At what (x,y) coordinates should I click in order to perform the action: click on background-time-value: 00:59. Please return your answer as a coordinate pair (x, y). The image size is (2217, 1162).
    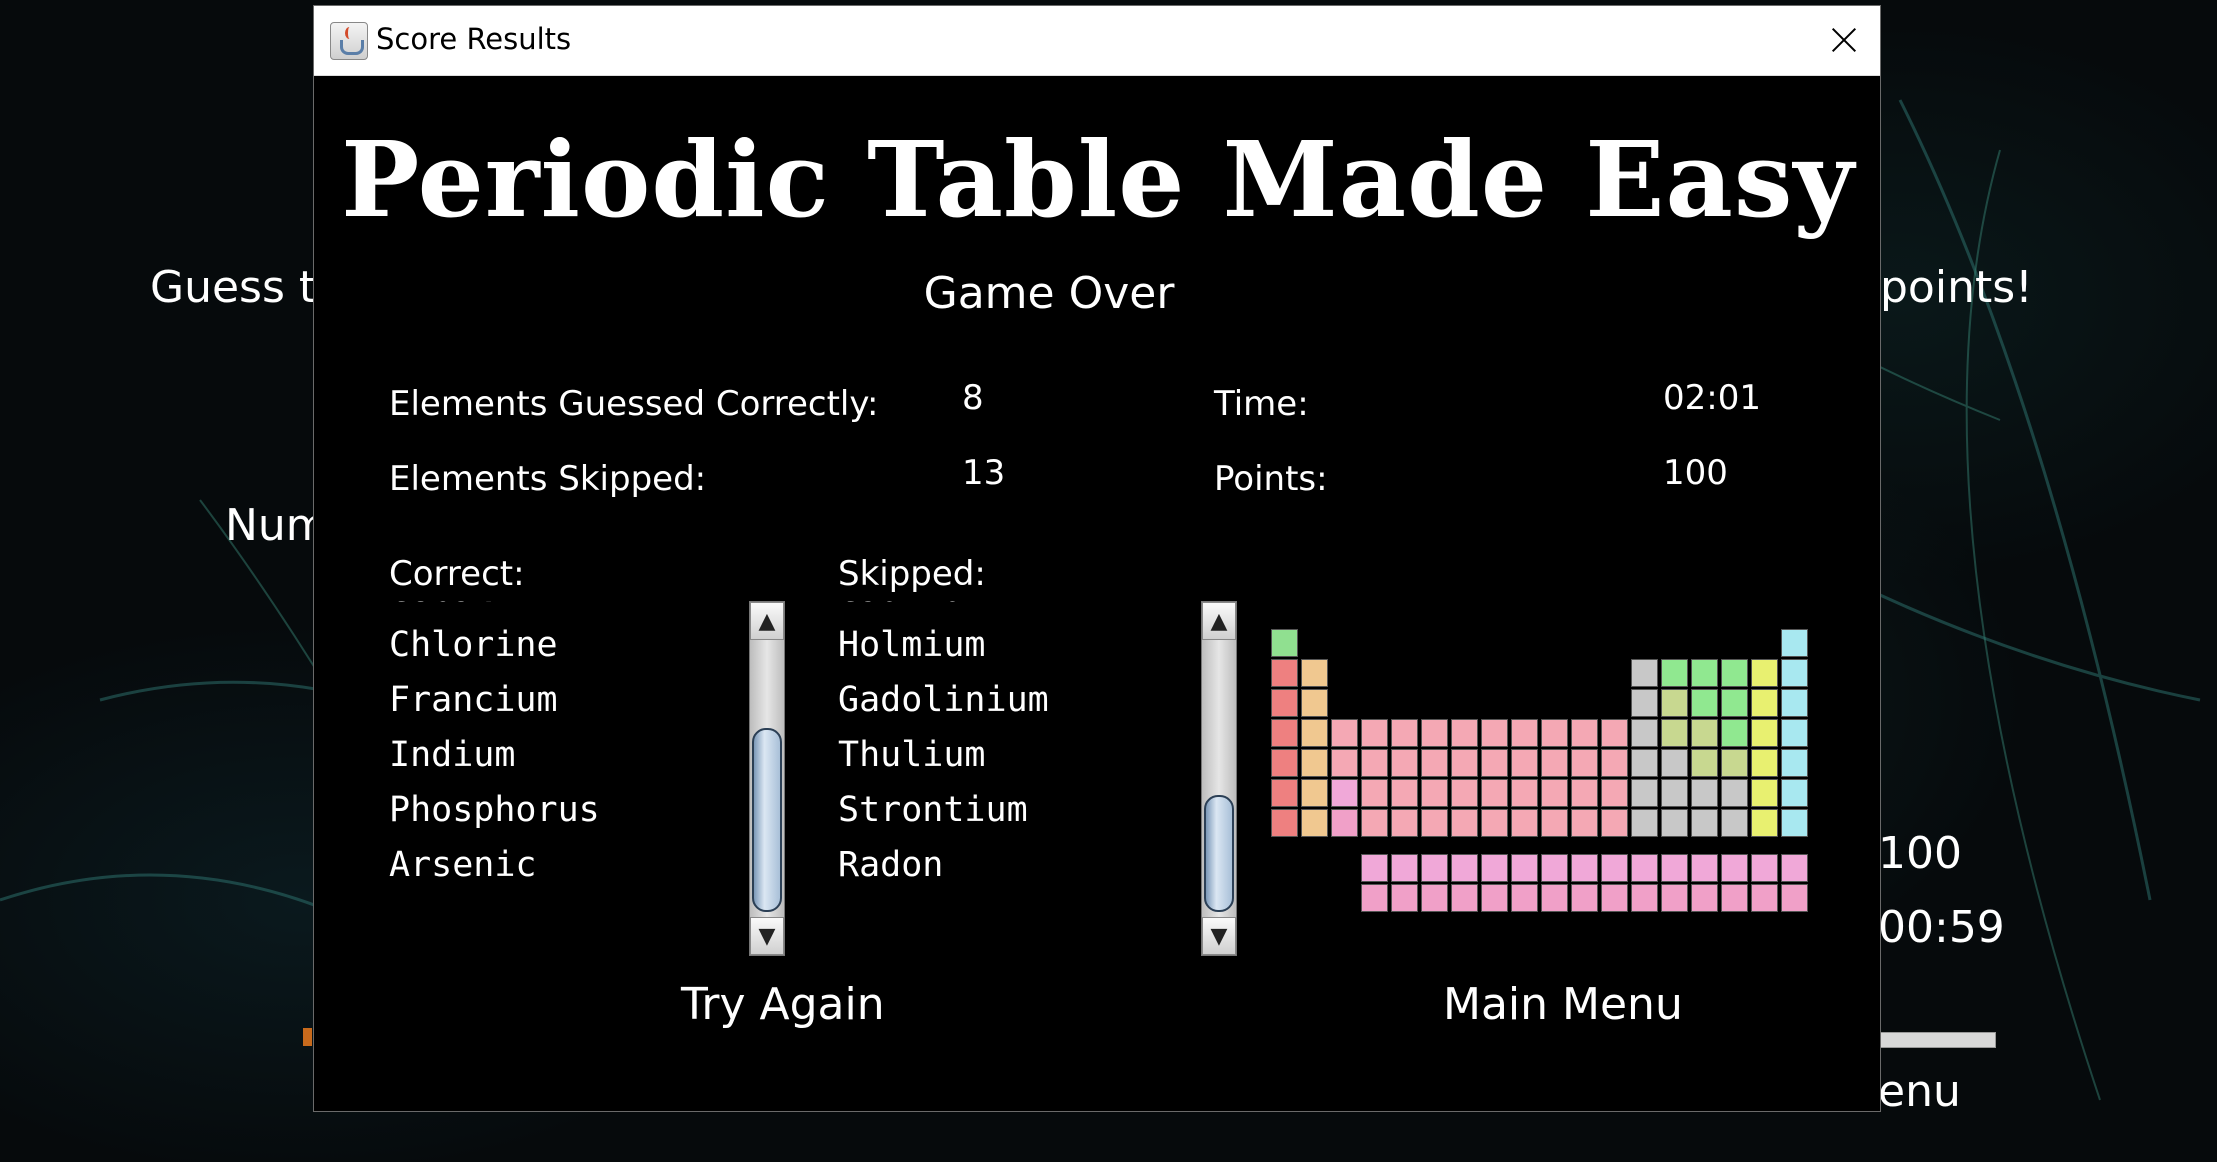
    Looking at the image, I should click on (1941, 927).